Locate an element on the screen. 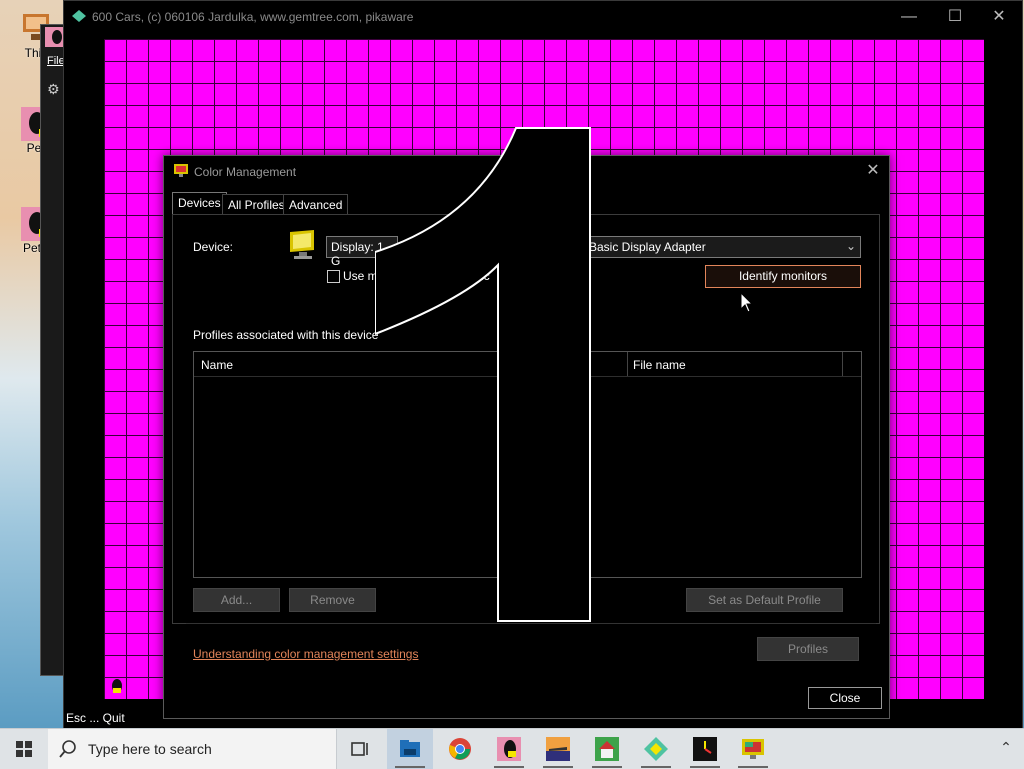 The height and width of the screenshot is (769, 1024). petr-app-icon is located at coordinates (55, 37).